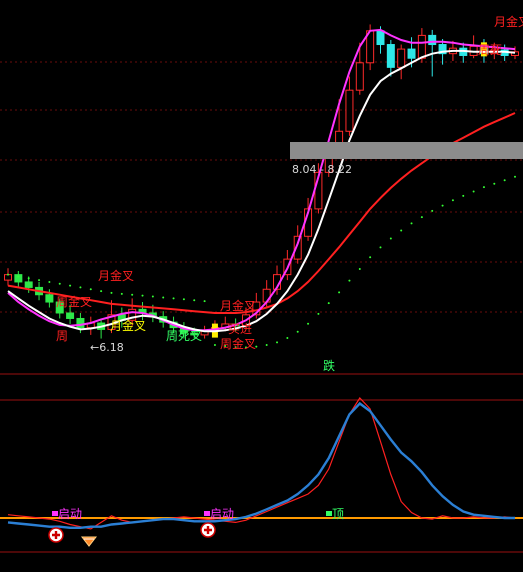 Image resolution: width=523 pixels, height=572 pixels. I want to click on low-price-marker: ←6.18, so click(107, 347).